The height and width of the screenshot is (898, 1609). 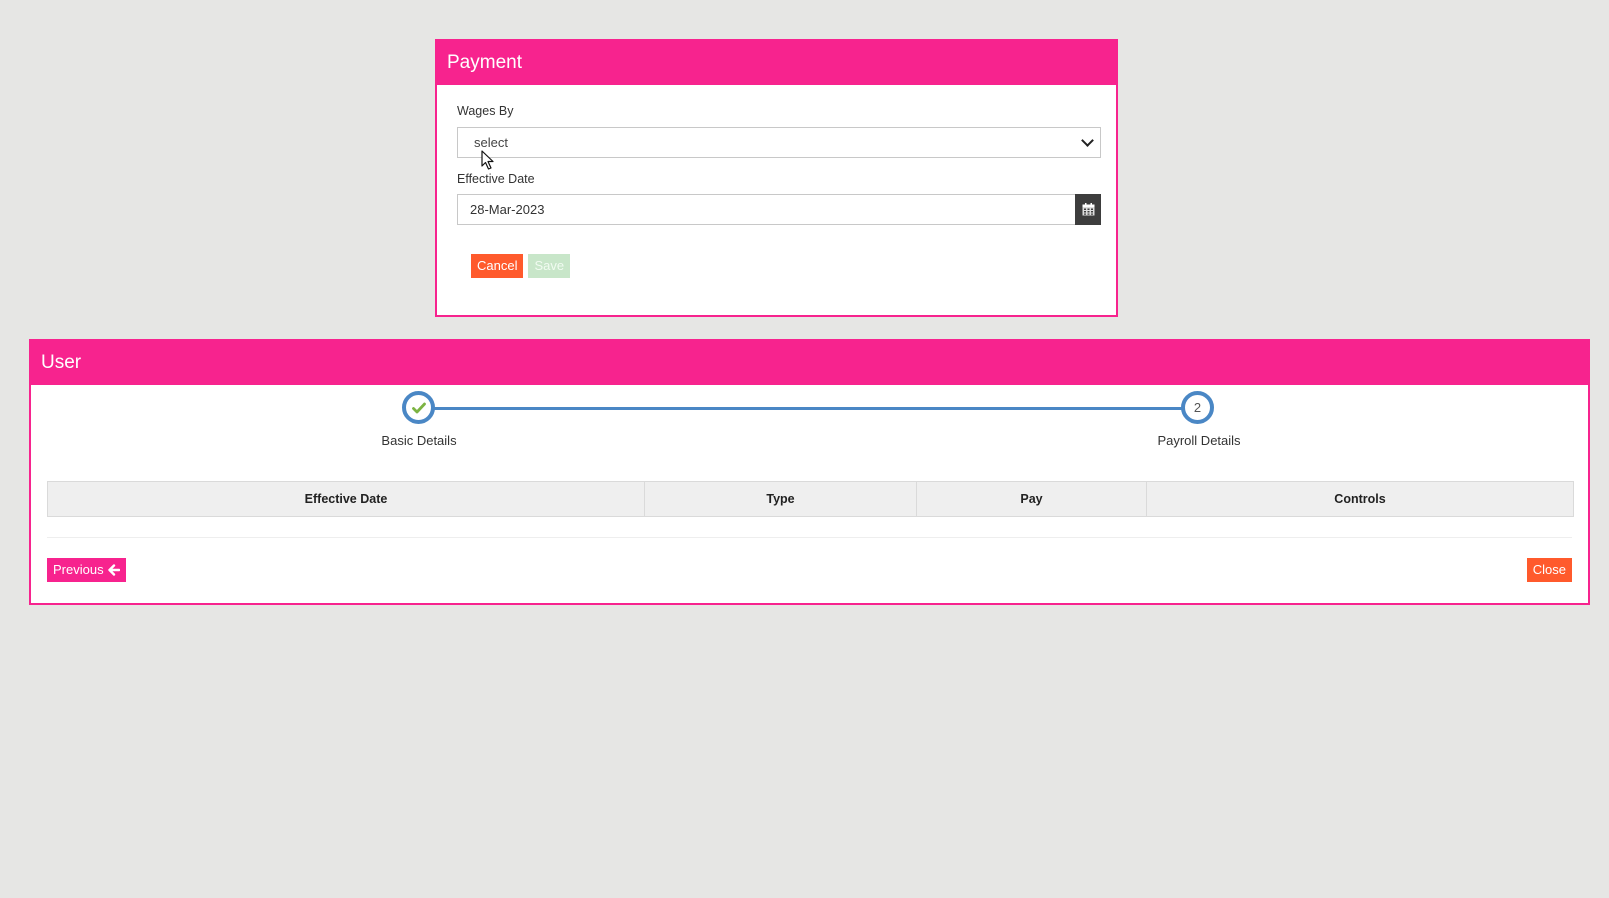 What do you see at coordinates (1199, 440) in the screenshot?
I see `step-payroll-details-label: Payroll Details` at bounding box center [1199, 440].